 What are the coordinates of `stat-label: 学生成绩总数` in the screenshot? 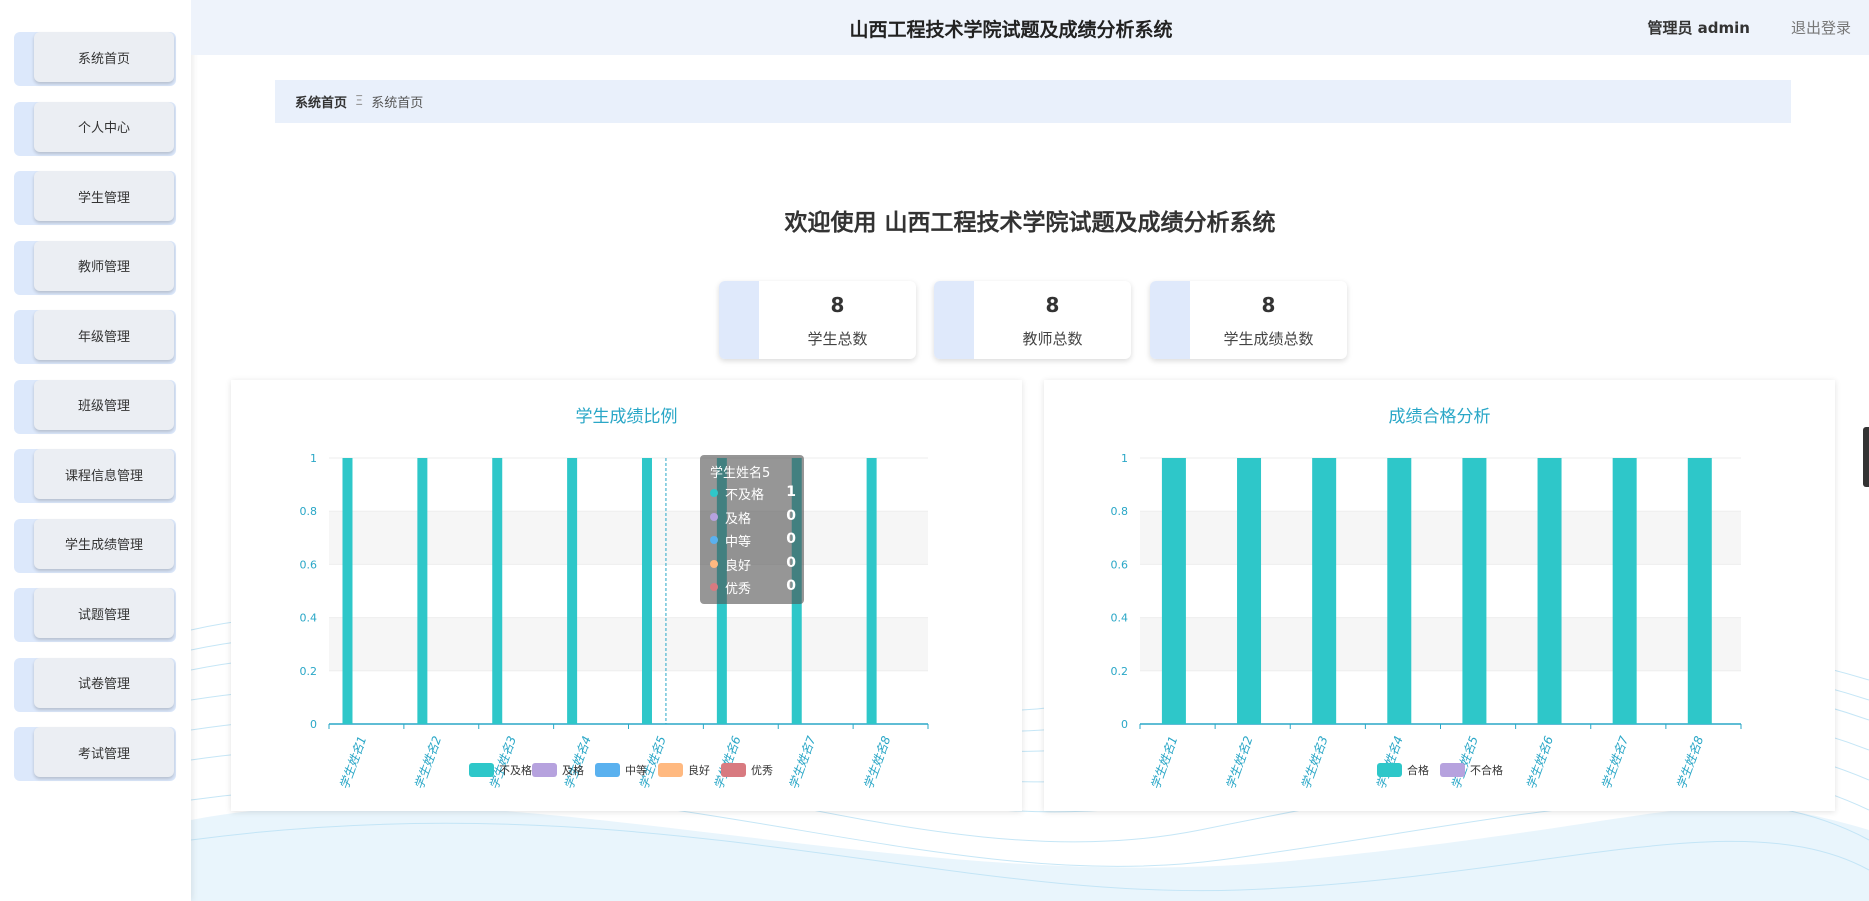 It's located at (1268, 339).